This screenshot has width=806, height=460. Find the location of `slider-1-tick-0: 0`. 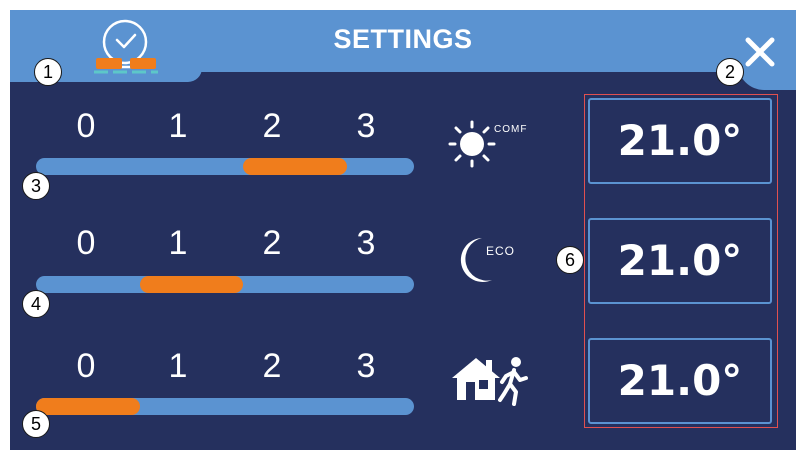

slider-1-tick-0: 0 is located at coordinates (86, 126).